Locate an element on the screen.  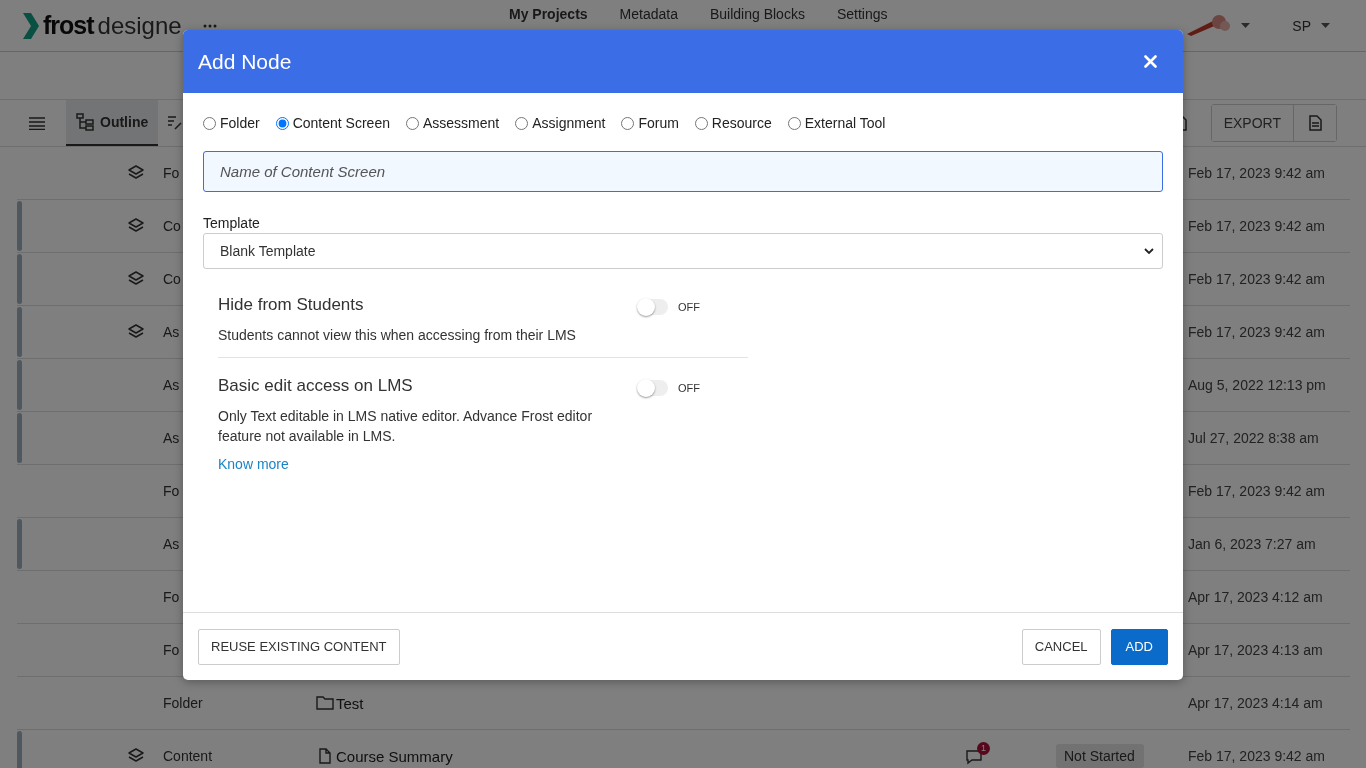
comment-count-badge: 1 is located at coordinates (983, 748).